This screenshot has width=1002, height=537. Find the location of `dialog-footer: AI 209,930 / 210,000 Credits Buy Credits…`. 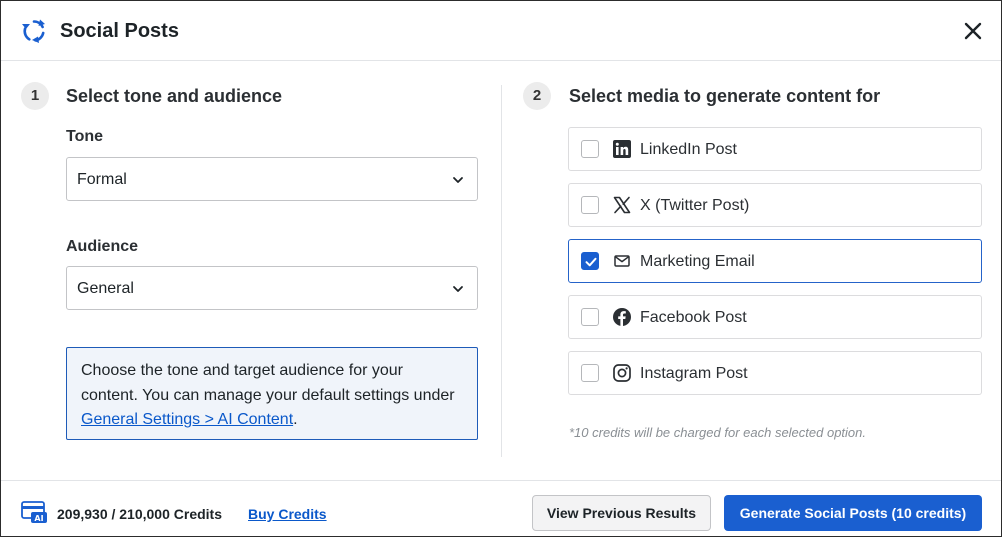

dialog-footer: AI 209,930 / 210,000 Credits Buy Credits… is located at coordinates (501, 508).